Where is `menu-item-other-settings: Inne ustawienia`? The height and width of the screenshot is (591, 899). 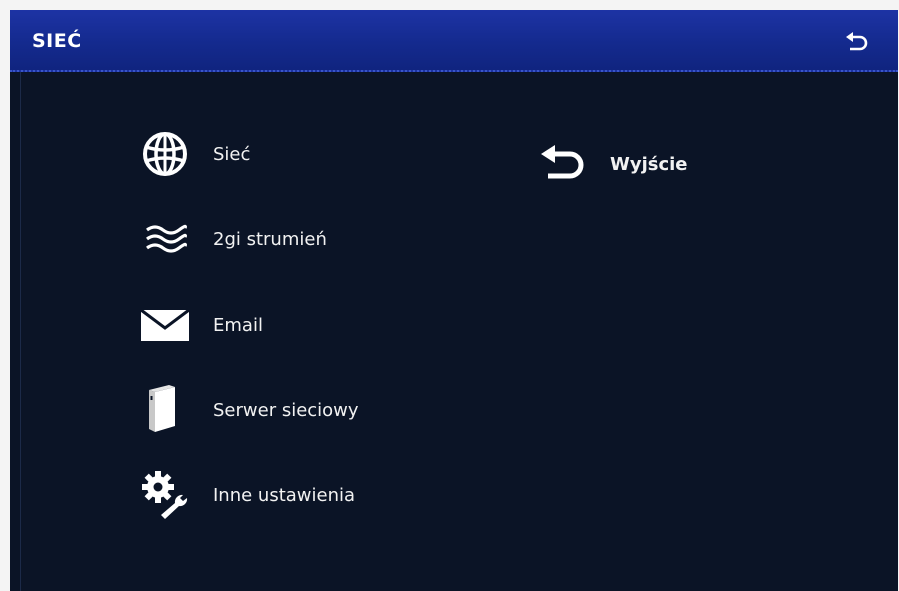 menu-item-other-settings: Inne ustawienia is located at coordinates (246, 495).